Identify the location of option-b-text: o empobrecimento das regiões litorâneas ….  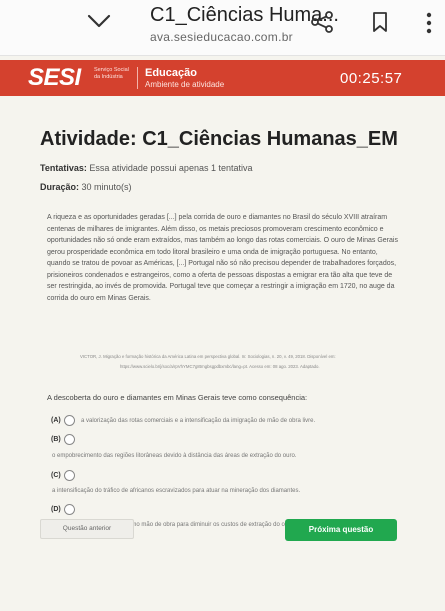
(174, 456).